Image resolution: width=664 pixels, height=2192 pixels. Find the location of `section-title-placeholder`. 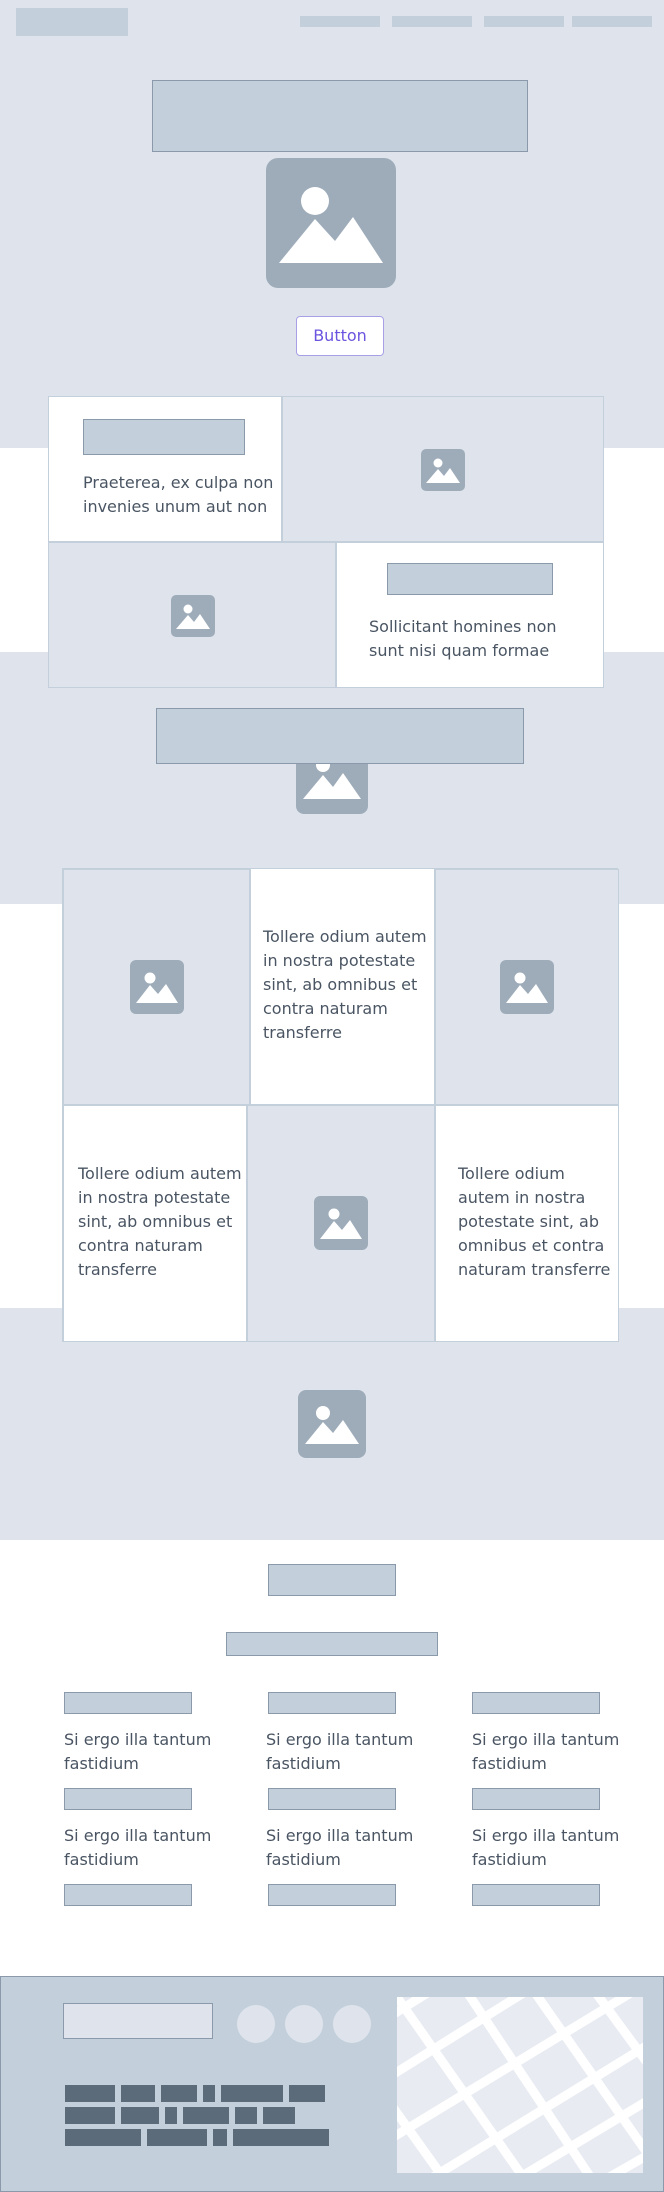

section-title-placeholder is located at coordinates (340, 736).